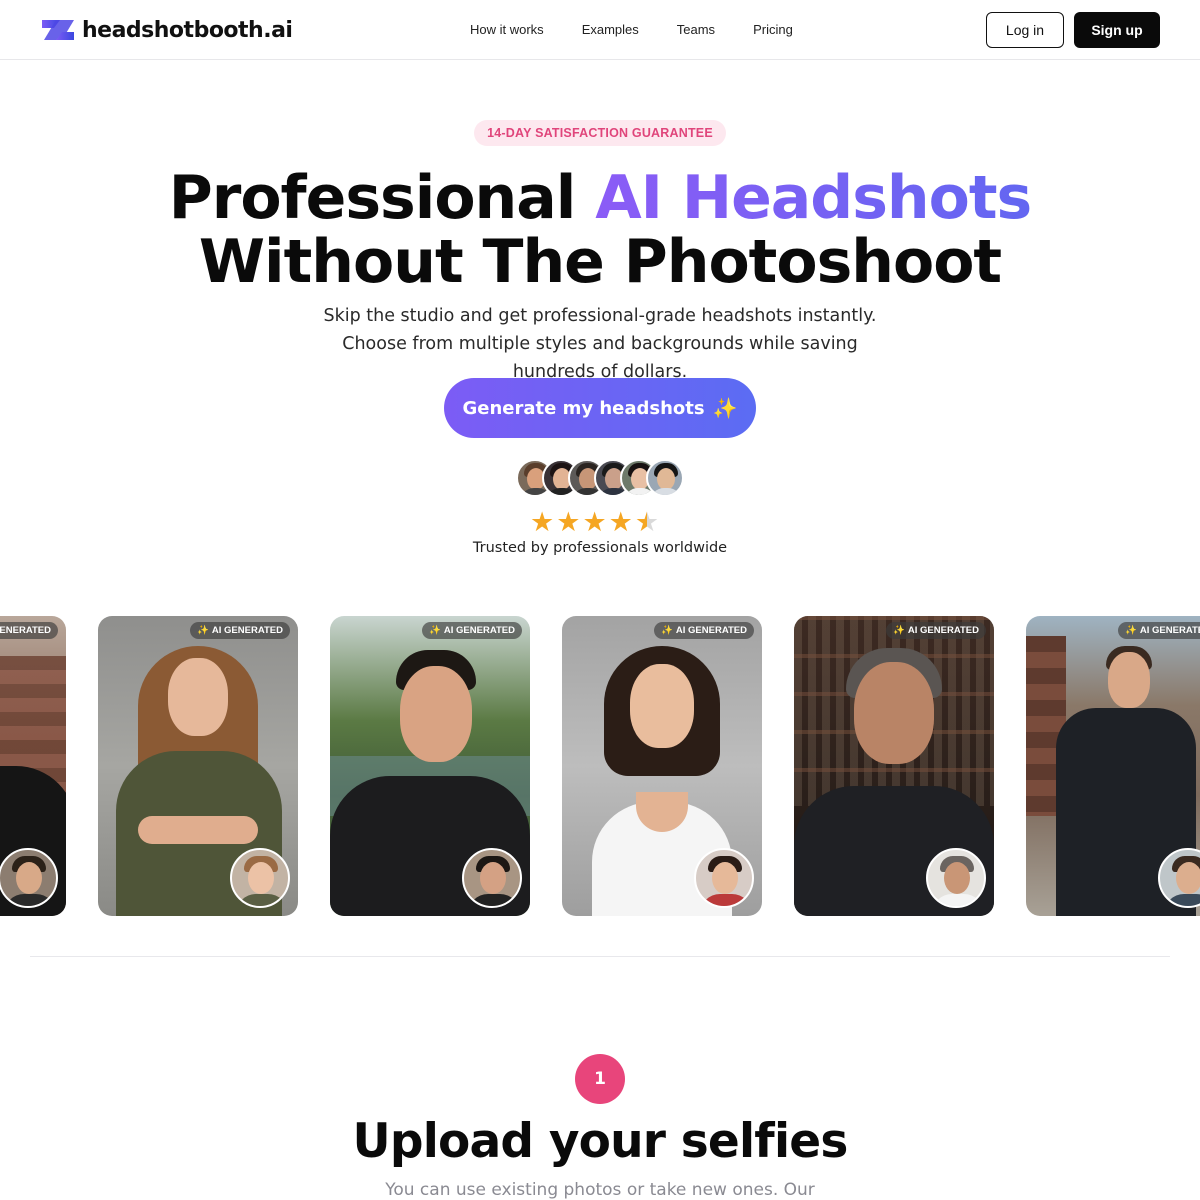 Image resolution: width=1200 pixels, height=1200 pixels. Describe the element at coordinates (600, 1141) in the screenshot. I see `step-title: Upload your selfies` at that location.